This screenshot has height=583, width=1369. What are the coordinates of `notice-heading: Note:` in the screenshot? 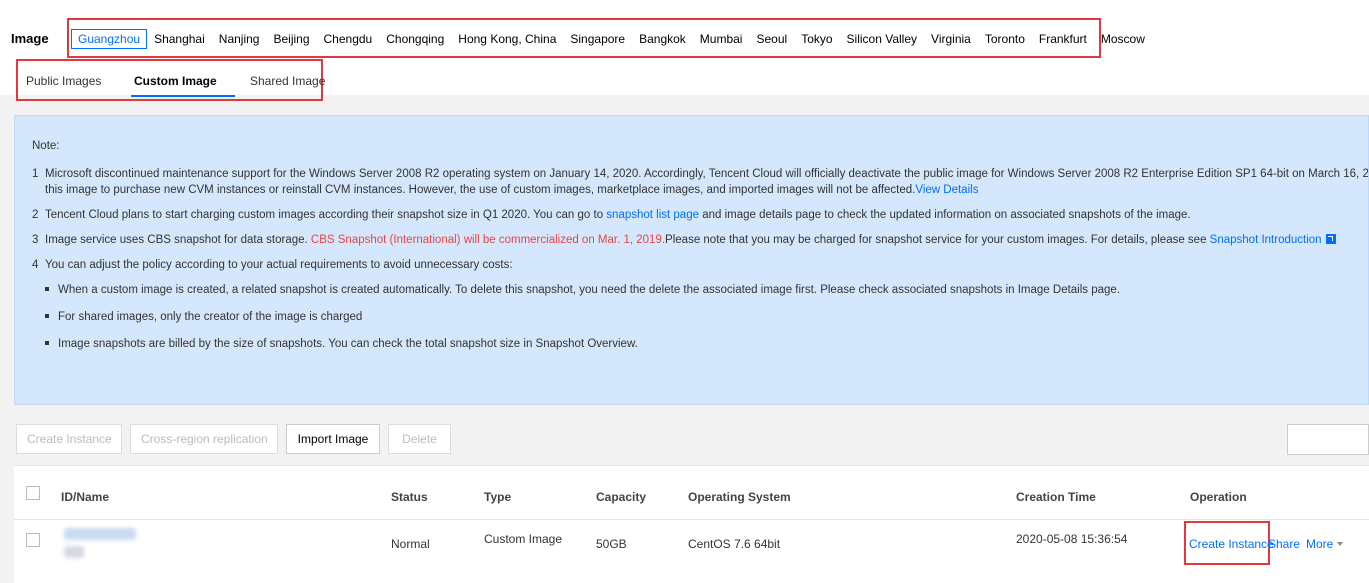 It's located at (46, 146).